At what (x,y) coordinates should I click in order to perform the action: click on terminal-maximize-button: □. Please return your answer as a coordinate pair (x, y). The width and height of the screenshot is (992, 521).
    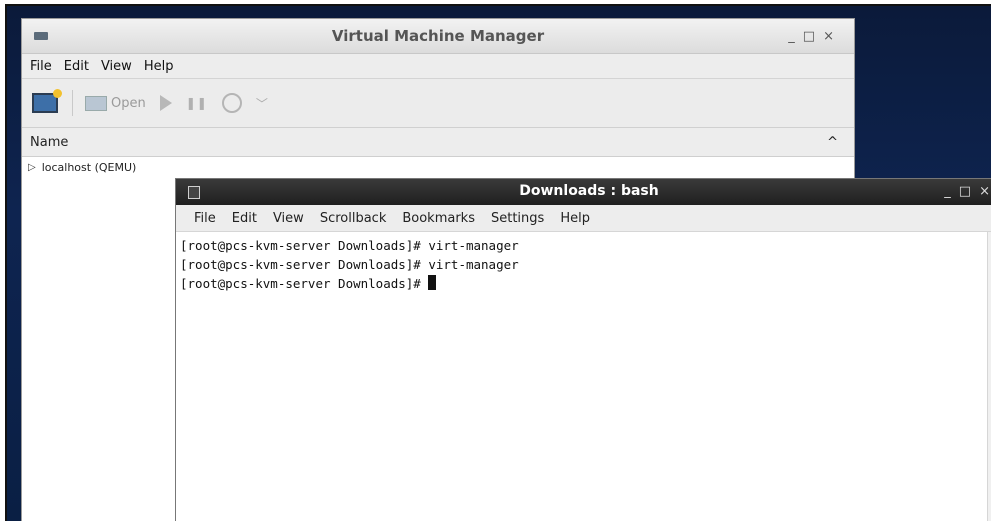
    Looking at the image, I should click on (969, 191).